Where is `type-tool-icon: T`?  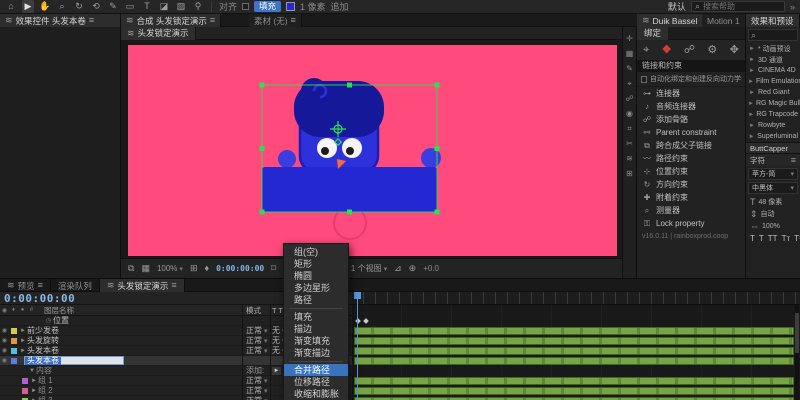 type-tool-icon: T is located at coordinates (147, 6).